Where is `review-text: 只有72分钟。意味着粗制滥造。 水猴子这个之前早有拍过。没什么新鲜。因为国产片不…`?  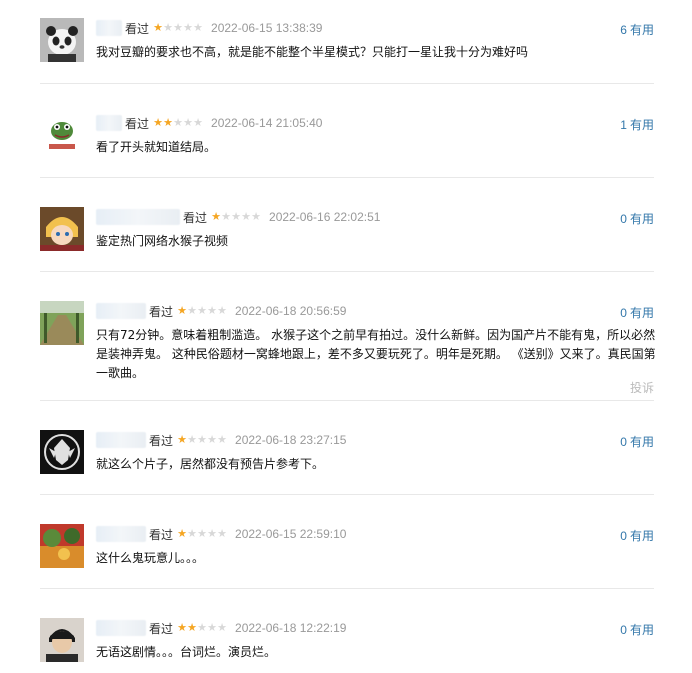
review-text: 只有72分钟。意味着粗制滥造。 水猴子这个之前早有拍过。没什么新鲜。因为国产片不… is located at coordinates (376, 354).